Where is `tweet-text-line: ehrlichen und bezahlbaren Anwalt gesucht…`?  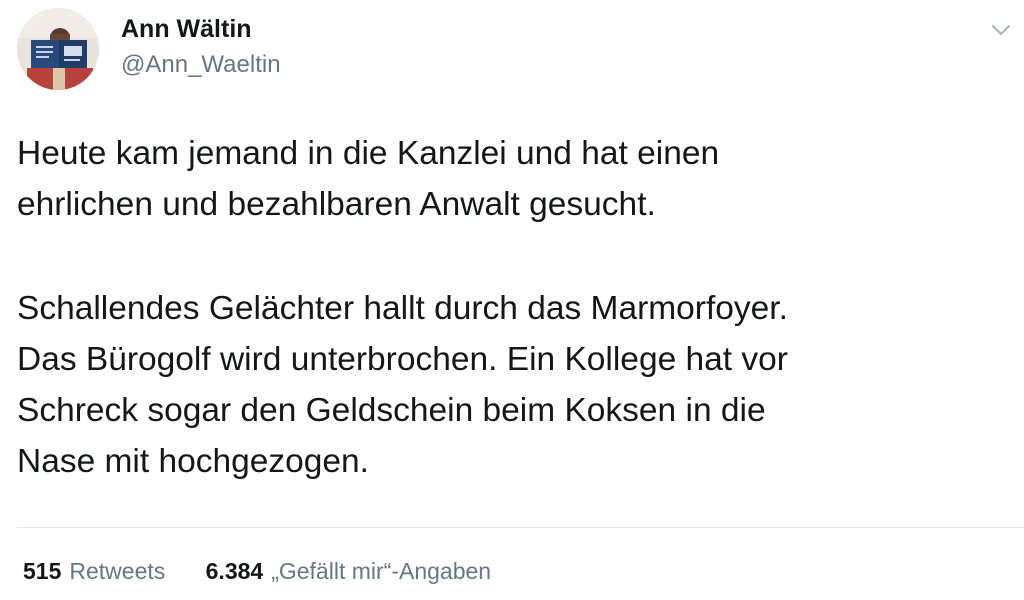 tweet-text-line: ehrlichen und bezahlbaren Anwalt gesucht… is located at coordinates (336, 204).